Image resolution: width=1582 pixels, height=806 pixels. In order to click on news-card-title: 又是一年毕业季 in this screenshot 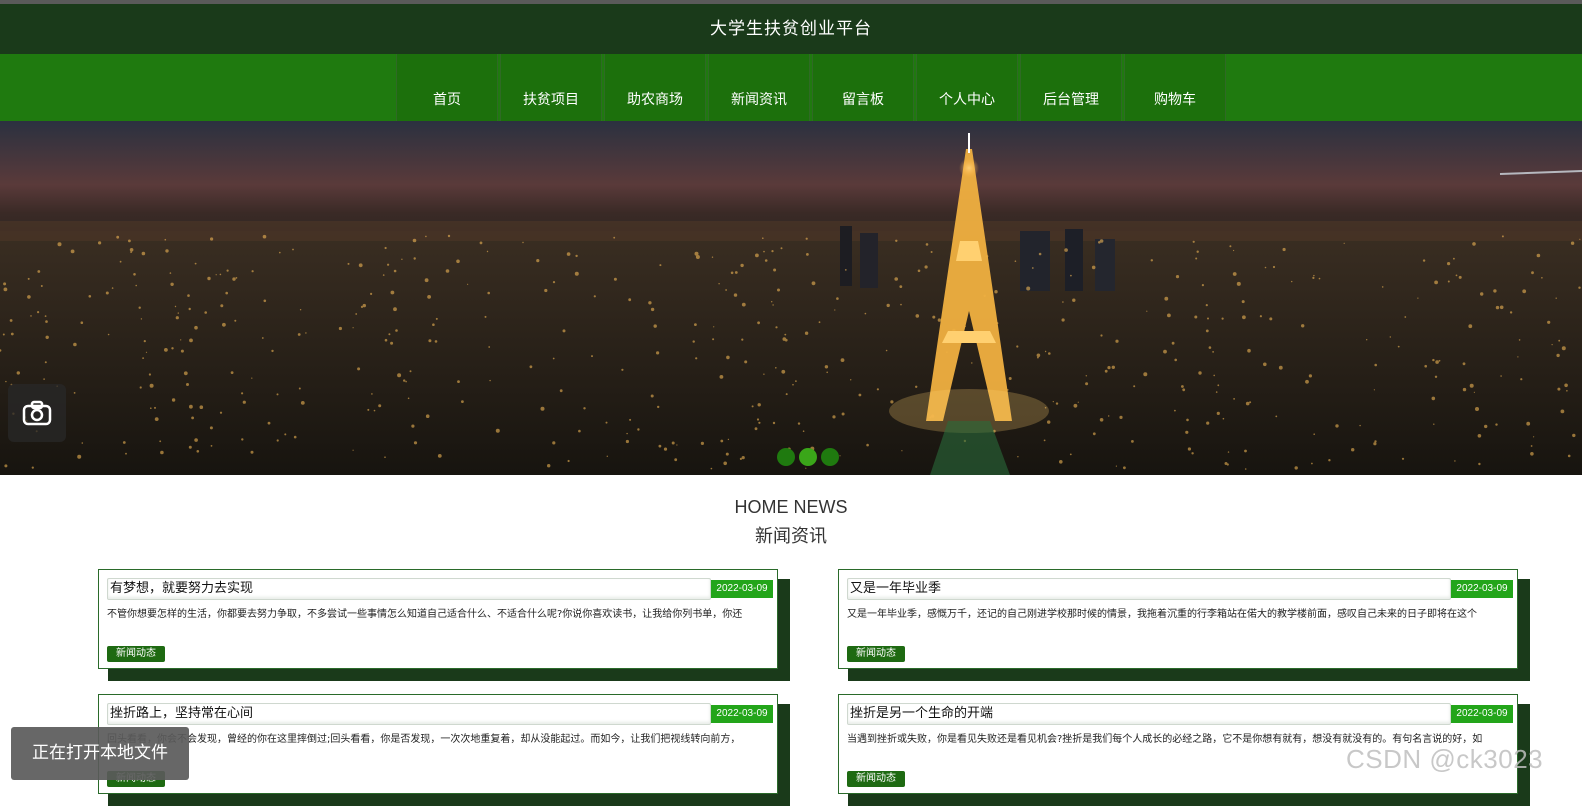, I will do `click(1149, 589)`.